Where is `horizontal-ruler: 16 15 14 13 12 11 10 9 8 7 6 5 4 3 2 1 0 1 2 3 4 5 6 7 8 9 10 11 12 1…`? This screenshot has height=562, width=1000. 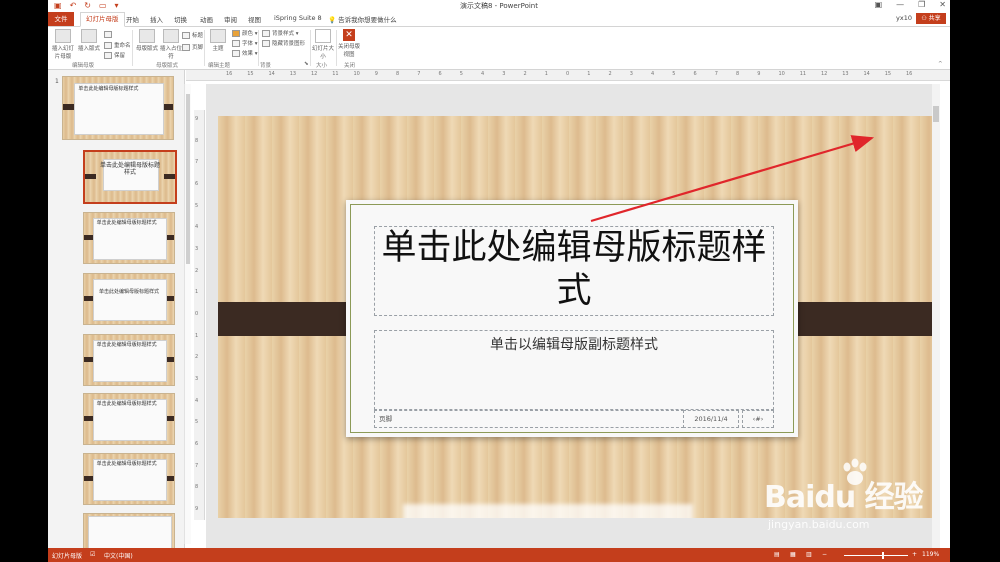 horizontal-ruler: 16 15 14 13 12 11 10 9 8 7 6 5 4 3 2 1 0 1 2 3 4 5 6 7 8 9 10 11 12 1… is located at coordinates (568, 75).